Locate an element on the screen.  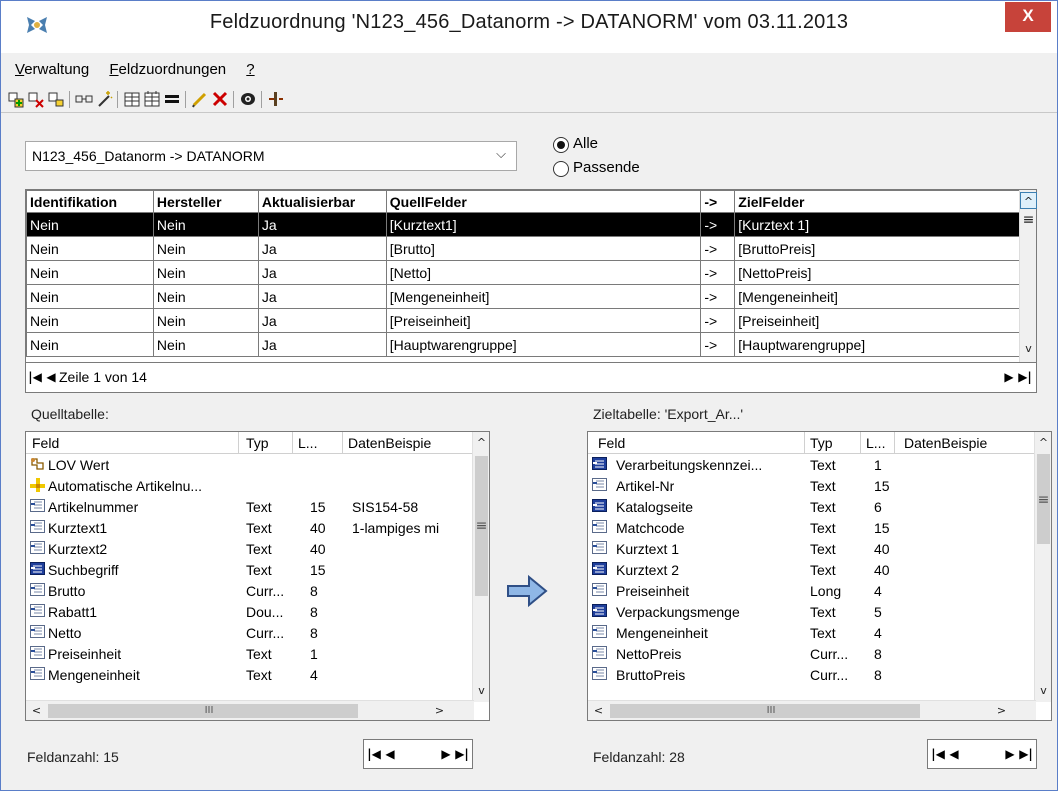
table-cell: [NettoPreis] is located at coordinates (877, 272).